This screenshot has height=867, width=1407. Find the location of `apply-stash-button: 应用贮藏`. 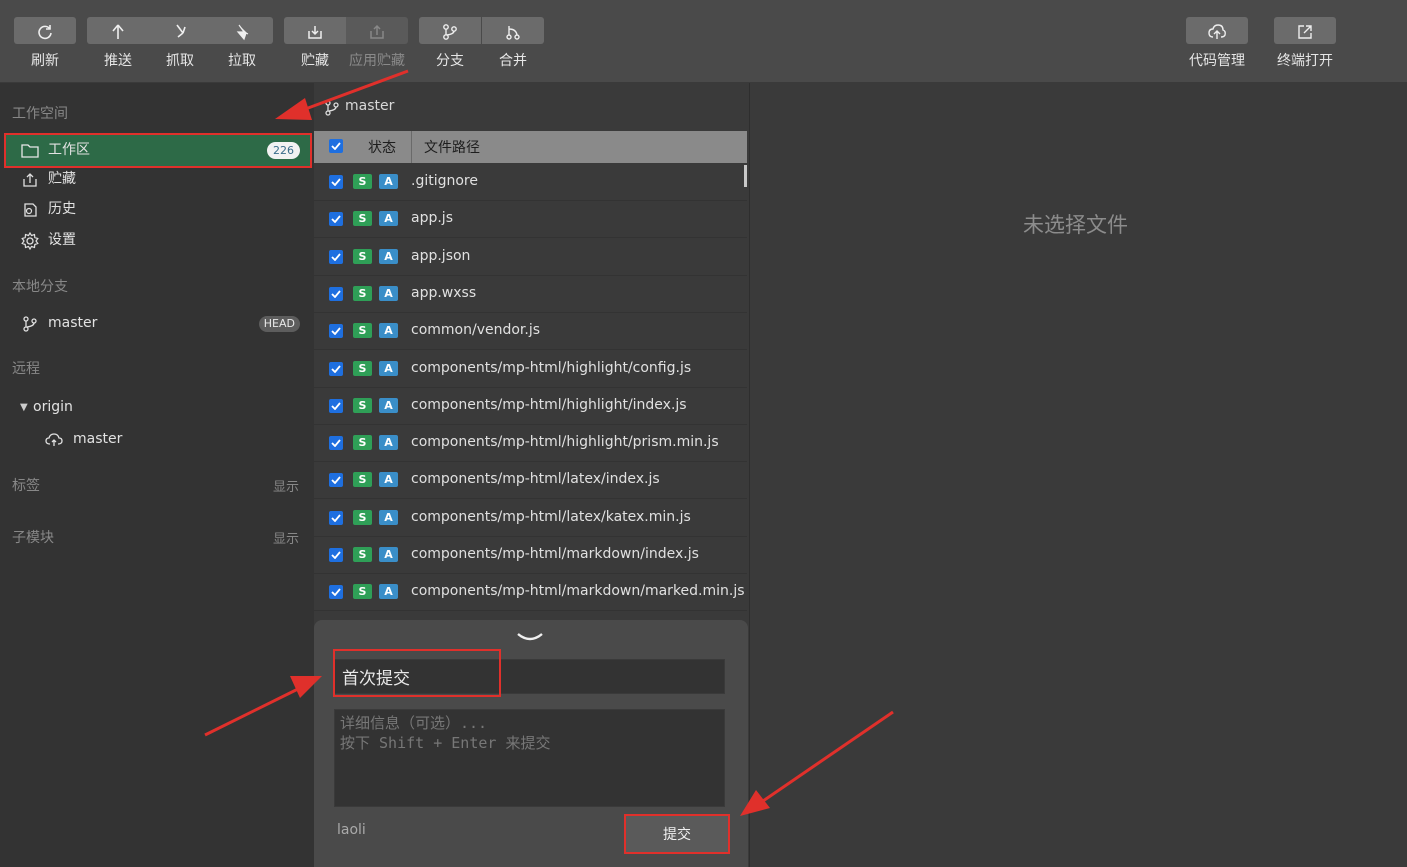

apply-stash-button: 应用贮藏 is located at coordinates (377, 43).